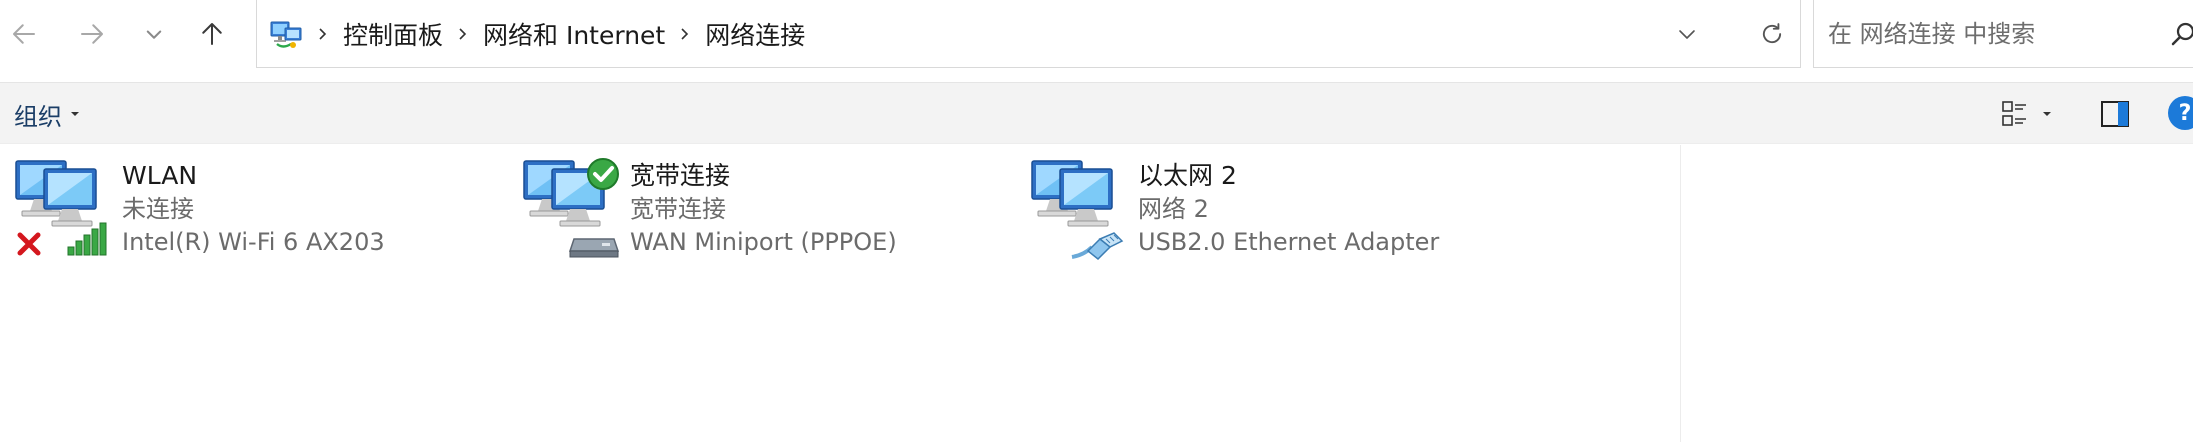  Describe the element at coordinates (2030, 114) in the screenshot. I see `change-view-button` at that location.